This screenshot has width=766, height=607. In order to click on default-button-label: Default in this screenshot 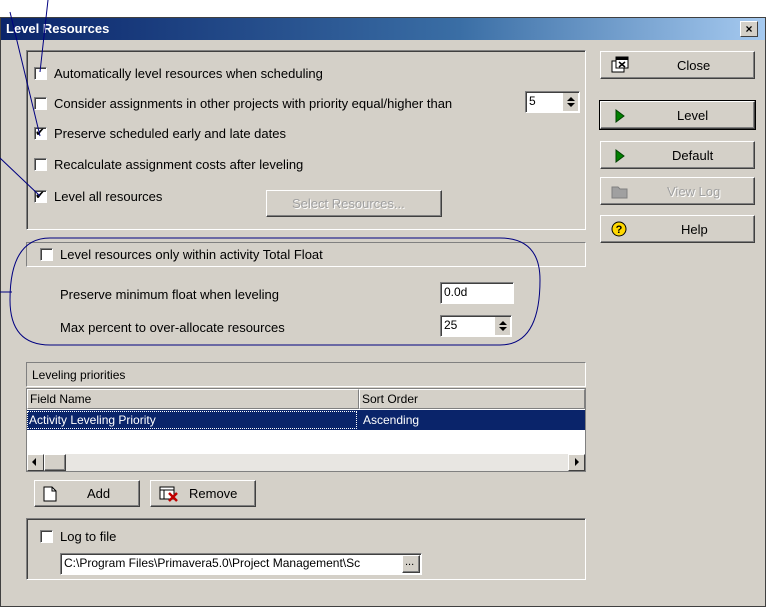, I will do `click(693, 155)`.